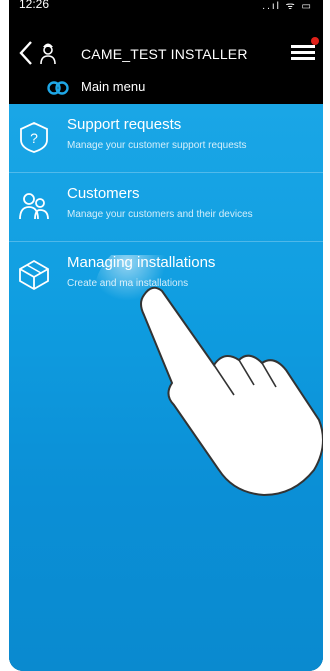  Describe the element at coordinates (160, 214) in the screenshot. I see `menu-item-description: Manage your customers and their devices` at that location.